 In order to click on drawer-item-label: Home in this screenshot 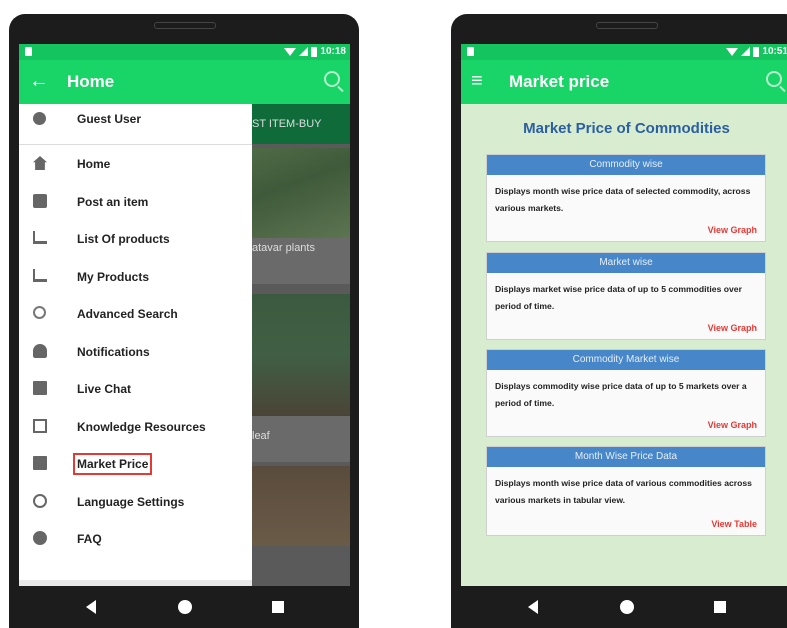, I will do `click(94, 164)`.